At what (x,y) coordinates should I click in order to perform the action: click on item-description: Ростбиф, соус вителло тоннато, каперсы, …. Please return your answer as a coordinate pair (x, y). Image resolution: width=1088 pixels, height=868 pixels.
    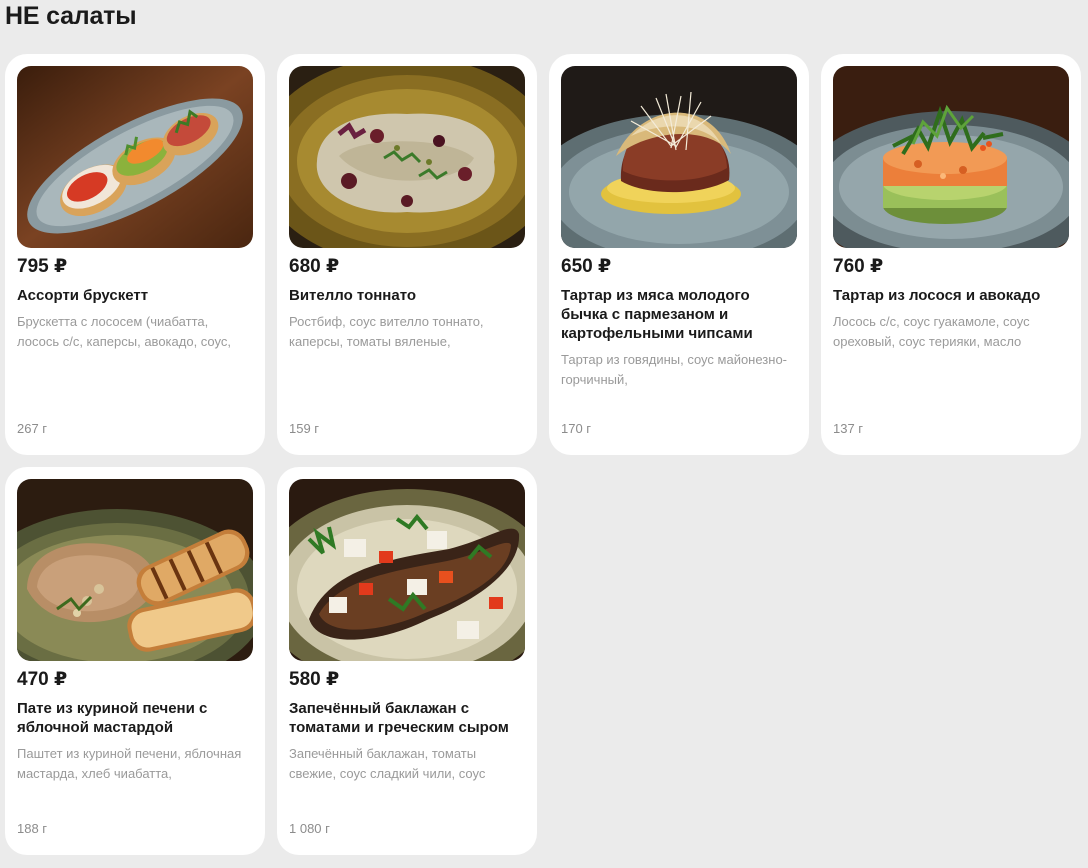
    Looking at the image, I should click on (386, 331).